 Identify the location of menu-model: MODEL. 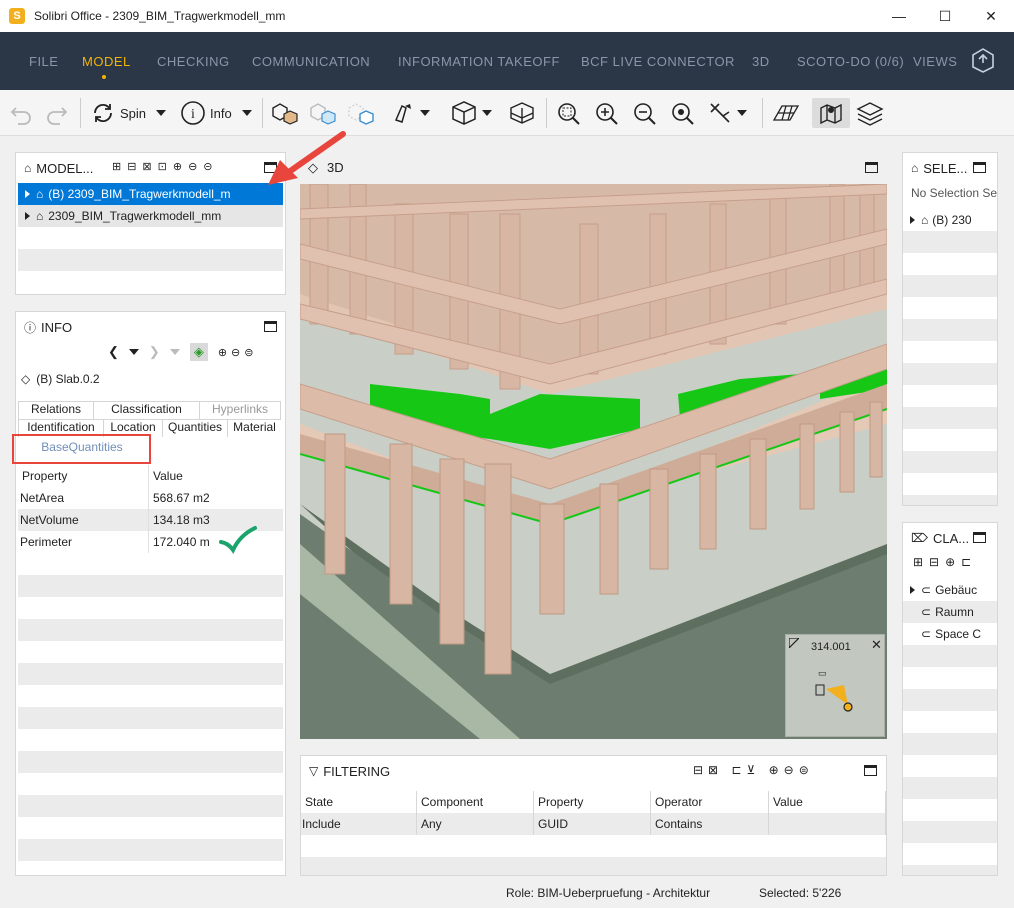
(106, 61).